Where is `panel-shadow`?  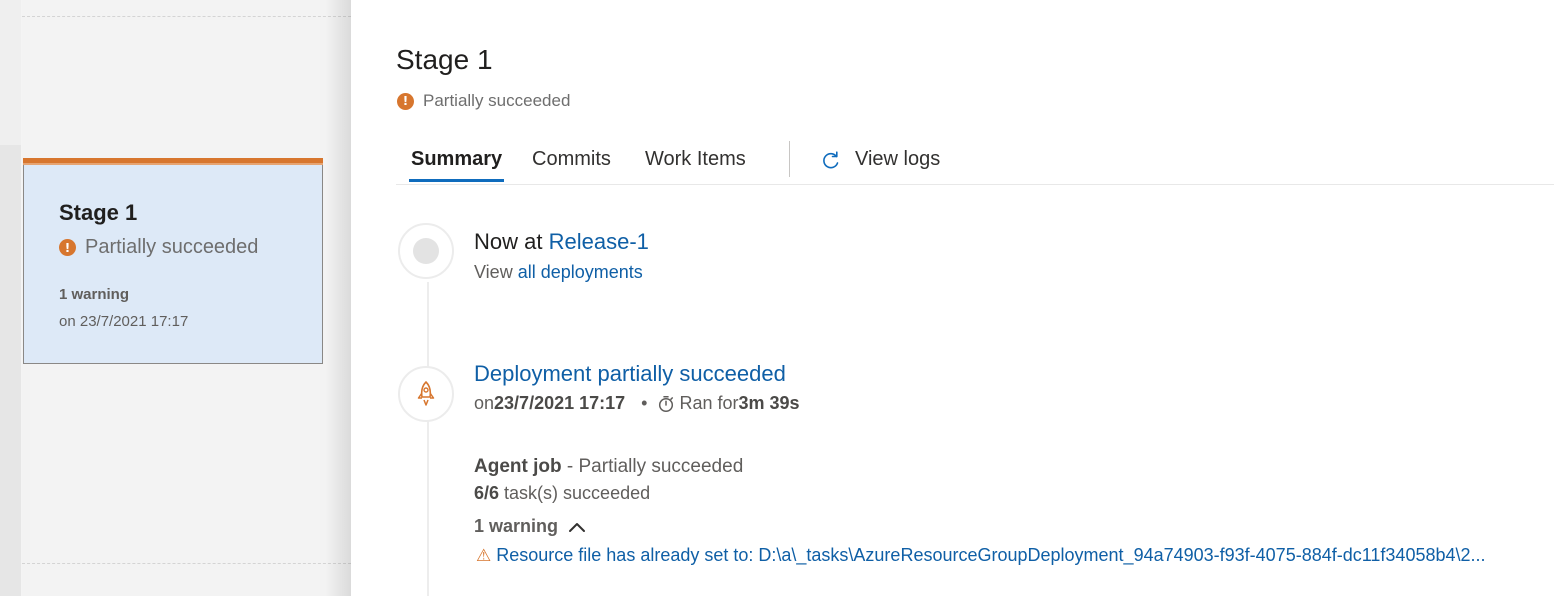
panel-shadow is located at coordinates (338, 298).